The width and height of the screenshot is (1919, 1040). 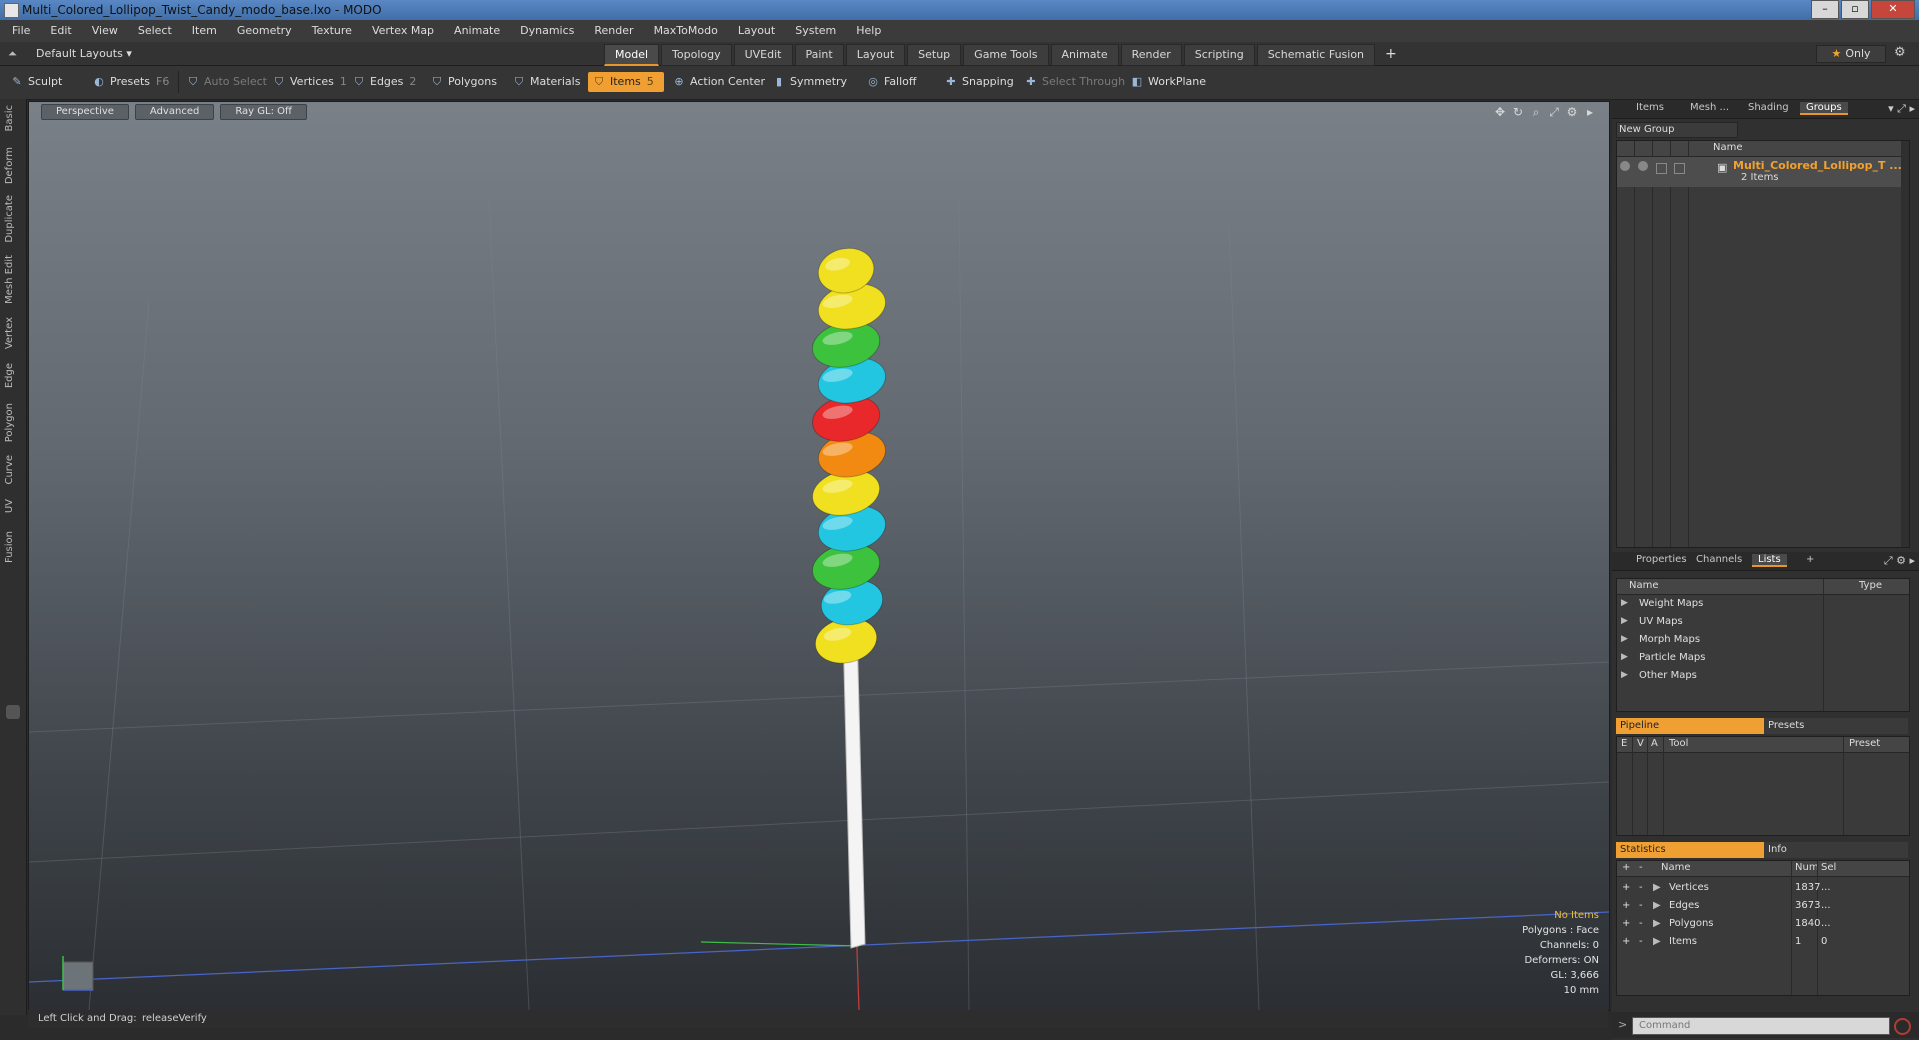 I want to click on tab-properties: Properties, so click(x=1661, y=559).